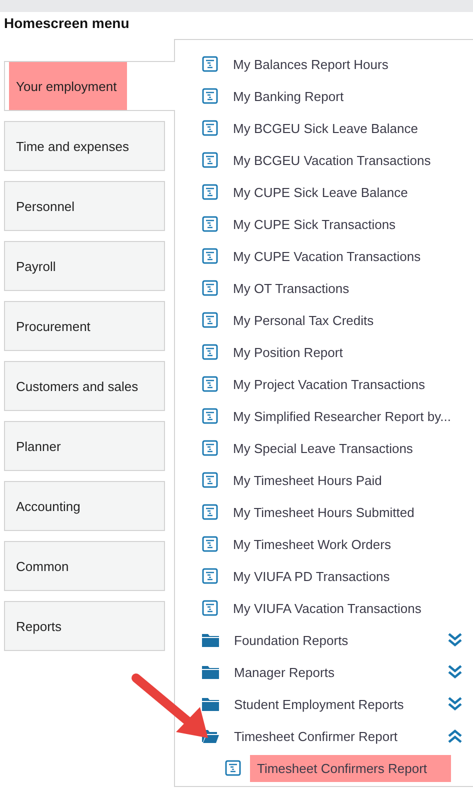 The image size is (473, 792). What do you see at coordinates (303, 320) in the screenshot?
I see `report-label: My Personal Tax Credits` at bounding box center [303, 320].